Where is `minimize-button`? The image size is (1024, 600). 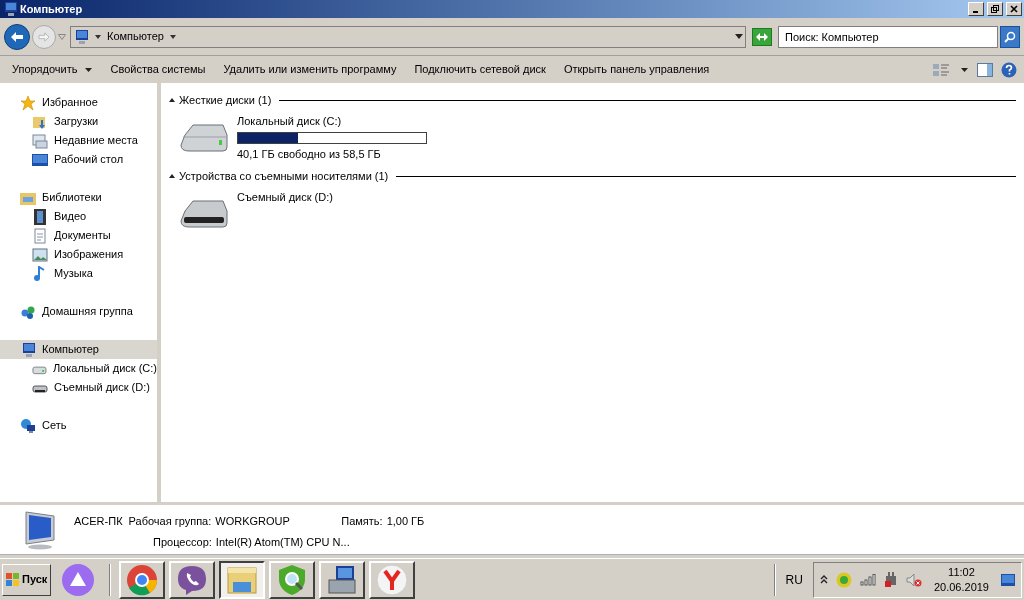 minimize-button is located at coordinates (976, 9).